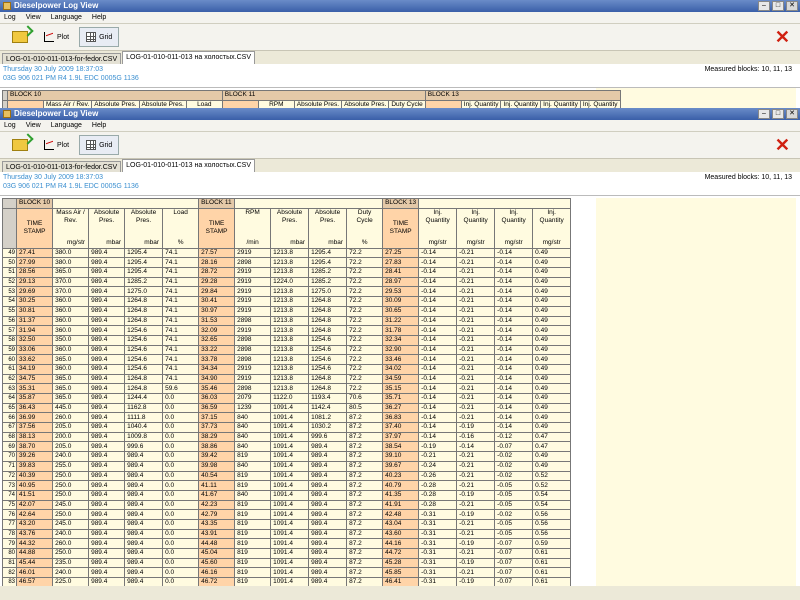 The height and width of the screenshot is (600, 800). I want to click on table-cell: 380.0, so click(71, 263).